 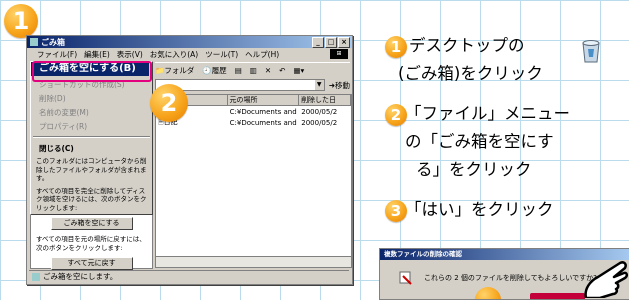 I want to click on instruction-3-badge: 3, so click(x=396, y=211).